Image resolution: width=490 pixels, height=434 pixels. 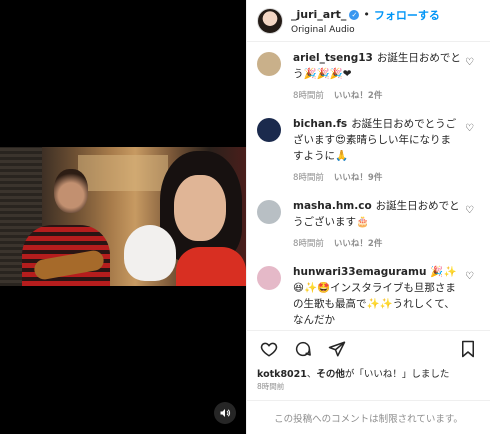 I want to click on comment-meta: 8時間前 いいね！9件, so click(x=377, y=178).